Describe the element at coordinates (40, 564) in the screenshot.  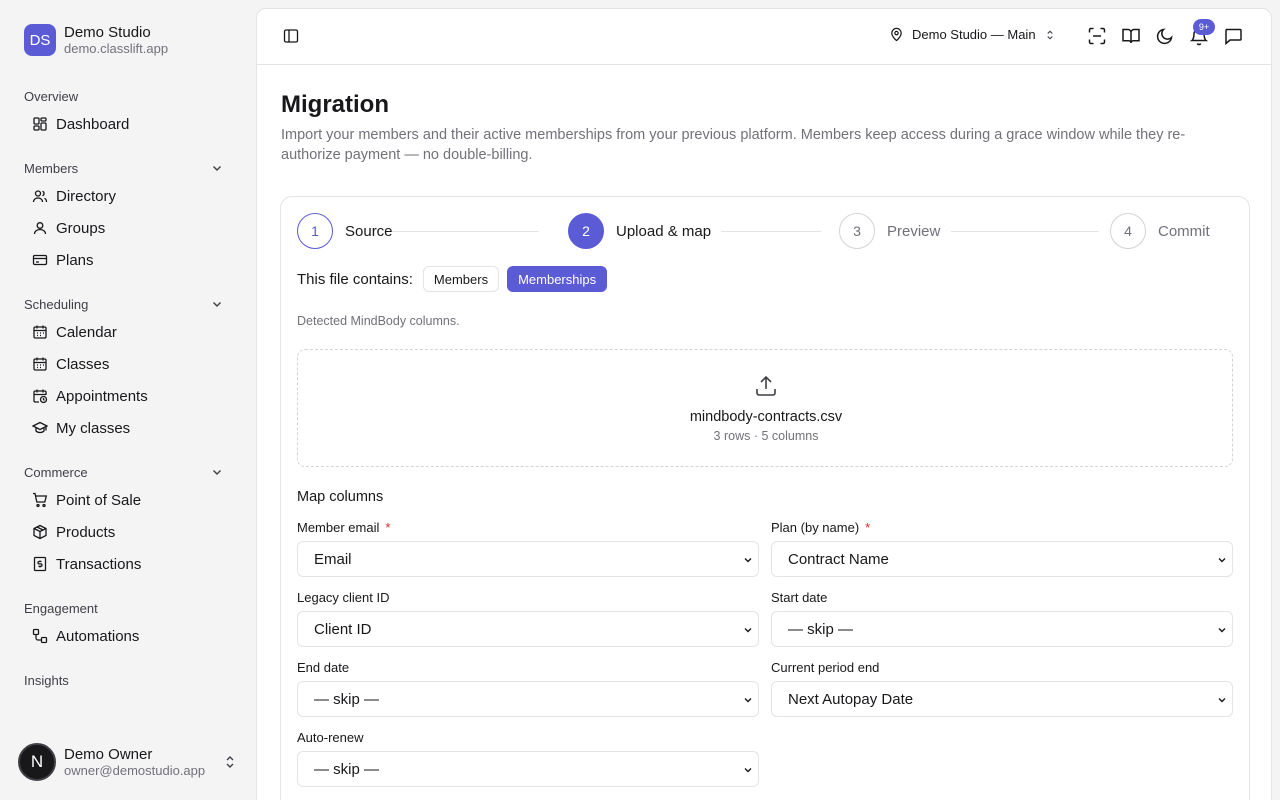
I see `receipt-icon` at that location.